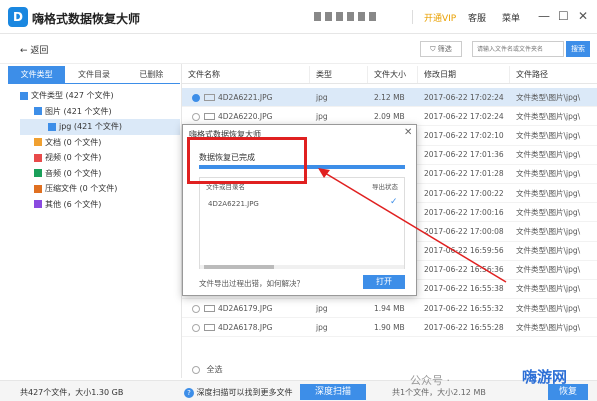 This screenshot has width=597, height=401. What do you see at coordinates (430, 380) in the screenshot?
I see `watermark-text: 公众号 ·` at bounding box center [430, 380].